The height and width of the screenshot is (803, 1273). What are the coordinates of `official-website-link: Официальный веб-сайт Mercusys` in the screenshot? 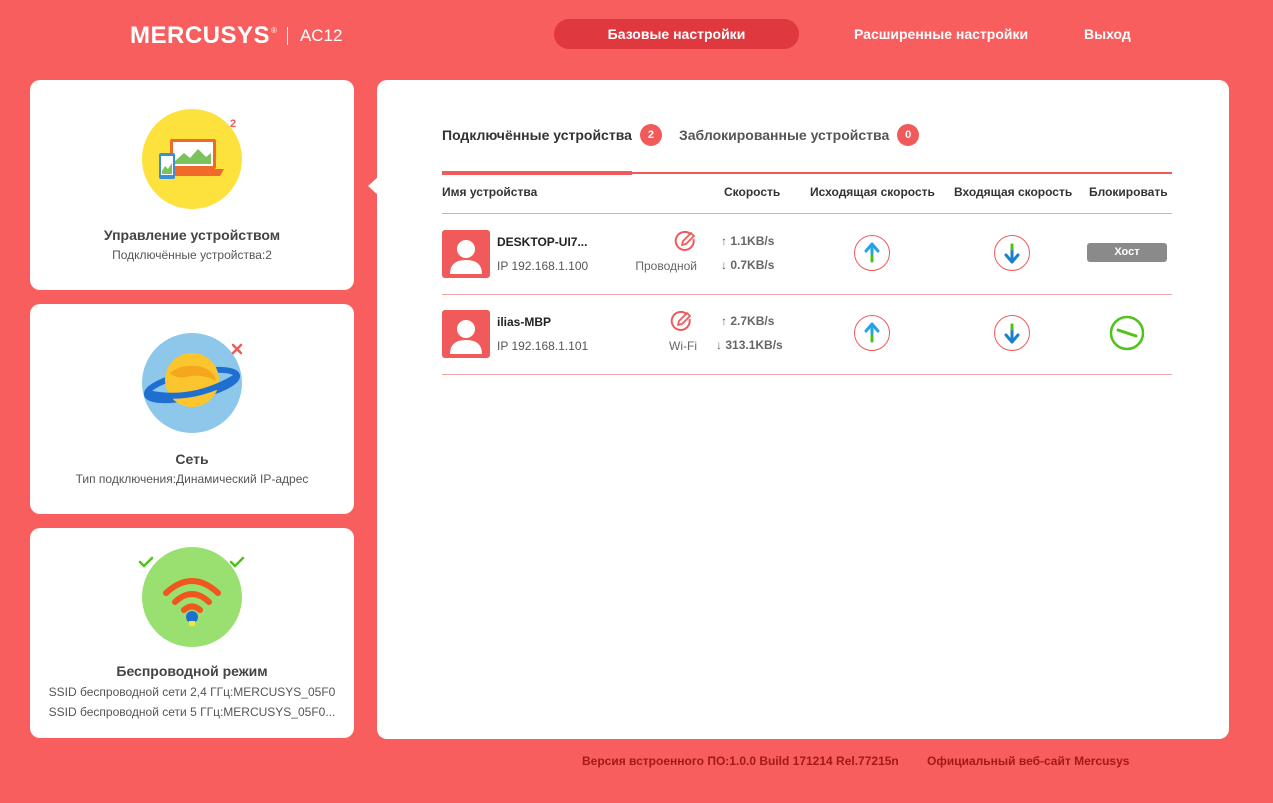 It's located at (1028, 761).